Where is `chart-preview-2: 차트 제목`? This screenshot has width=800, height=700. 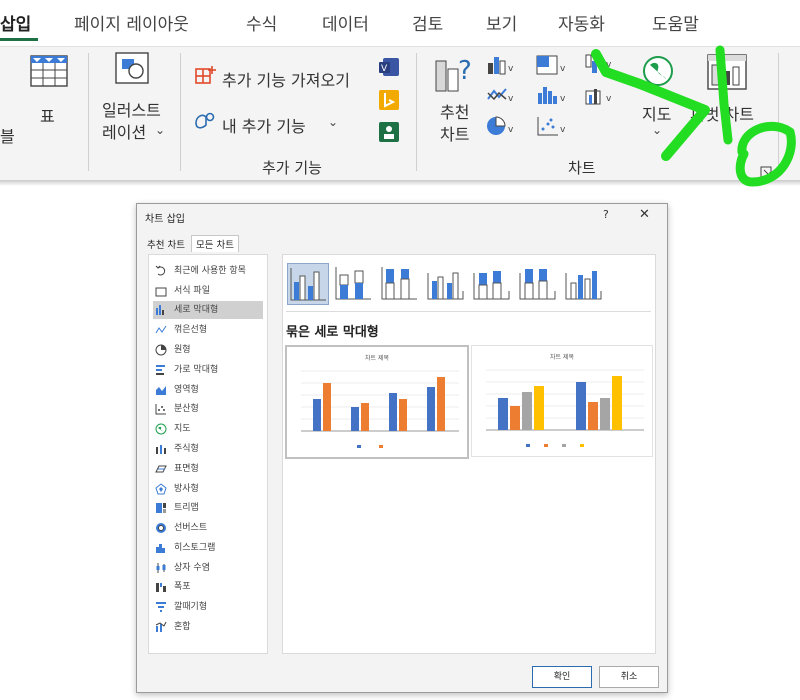
chart-preview-2: 차트 제목 is located at coordinates (562, 401).